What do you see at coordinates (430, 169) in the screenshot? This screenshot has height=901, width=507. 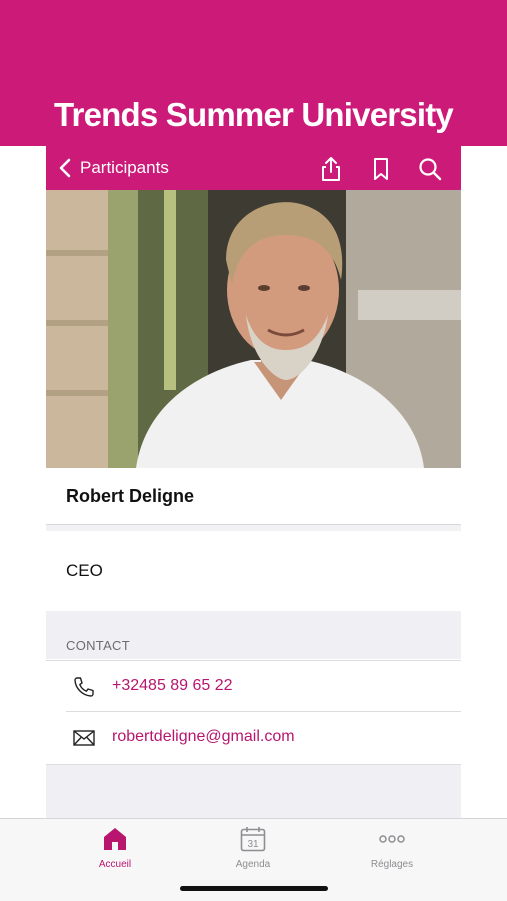 I see `search-icon` at bounding box center [430, 169].